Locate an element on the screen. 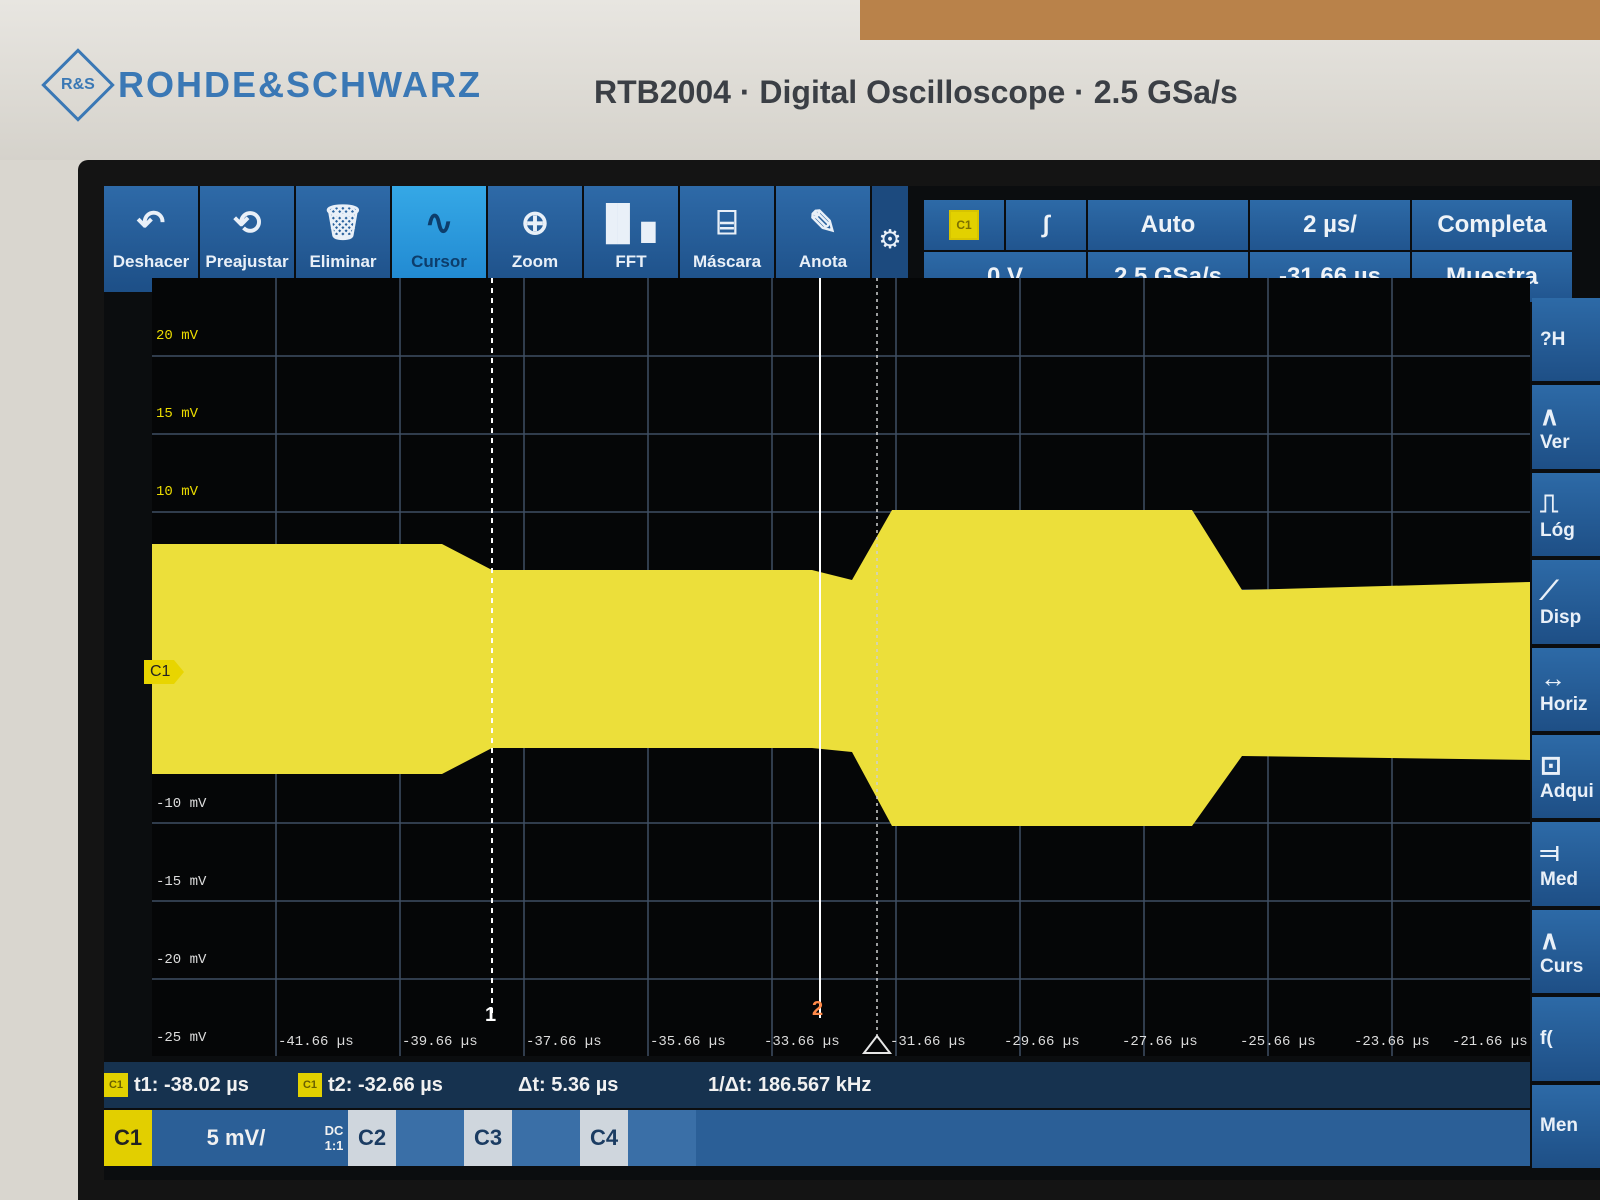 Image resolution: width=1600 pixels, height=1200 pixels. delta-t: Δt: 5.36 µs is located at coordinates (568, 1084).